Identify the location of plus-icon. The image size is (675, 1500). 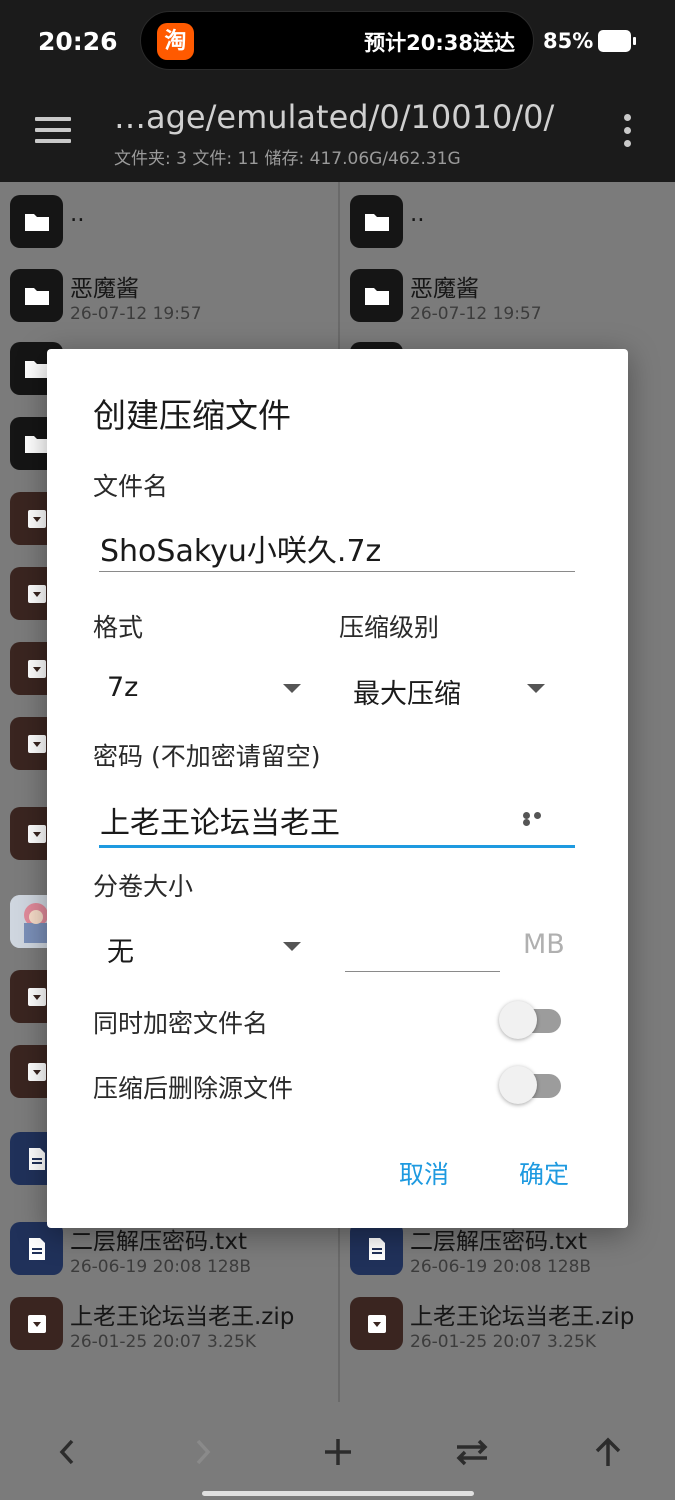
(338, 1452).